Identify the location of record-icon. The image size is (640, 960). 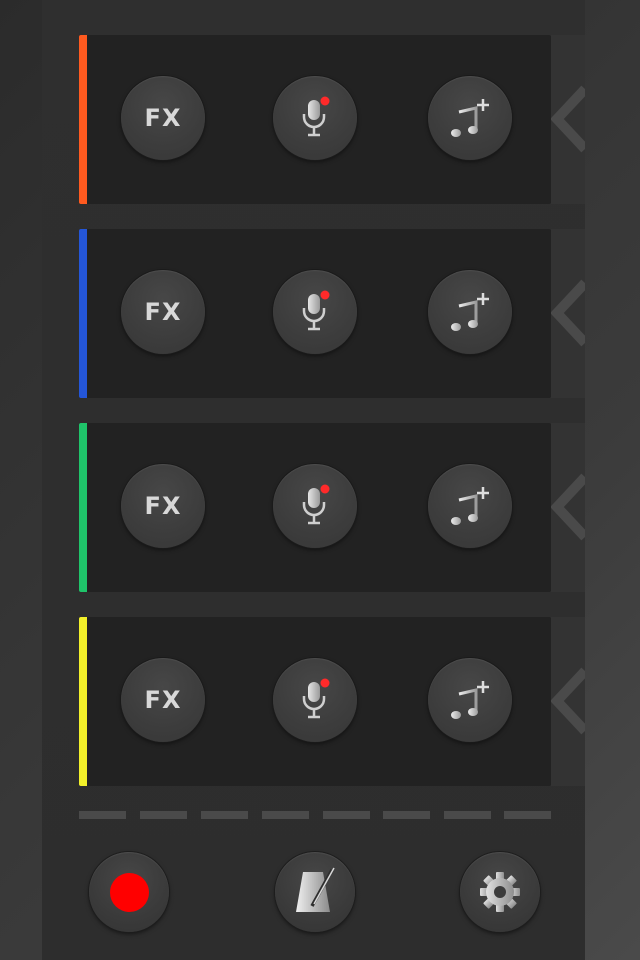
(129, 892).